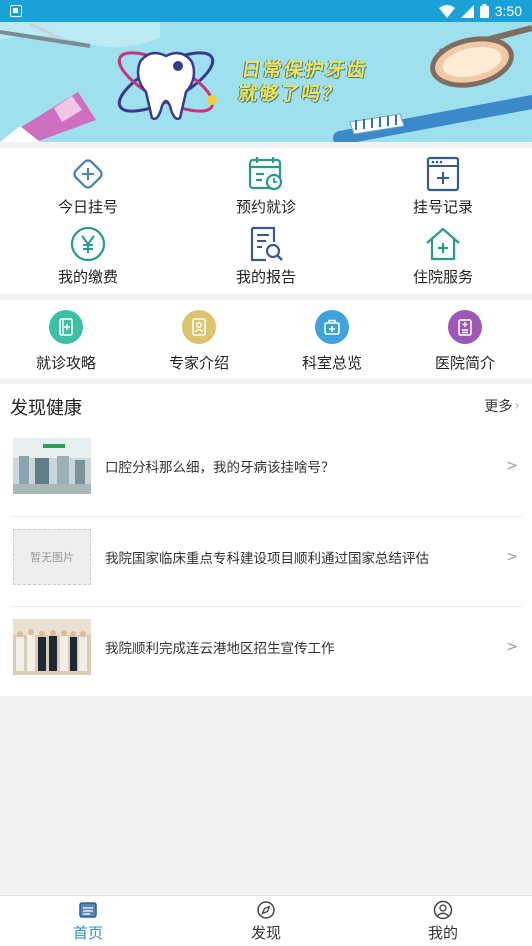 This screenshot has height=946, width=532. I want to click on hospital-house-icon, so click(443, 244).